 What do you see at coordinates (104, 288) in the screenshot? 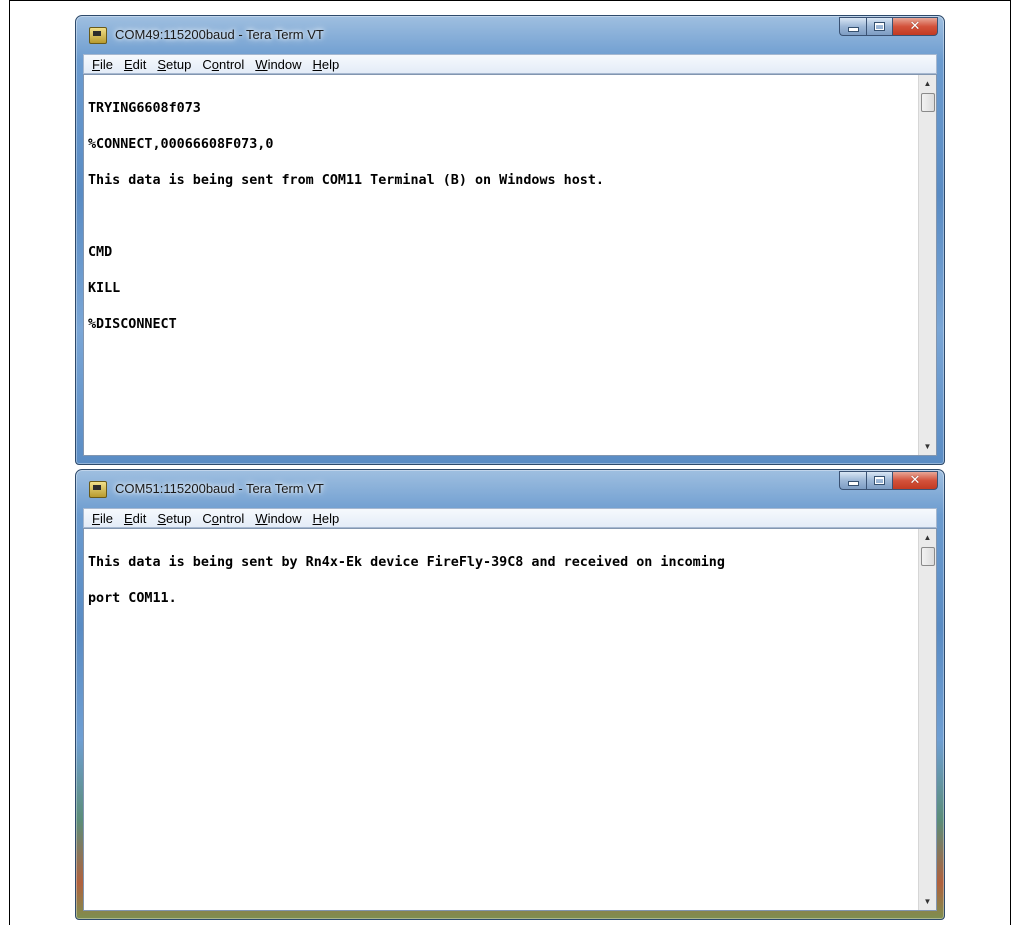
I see `terminal-line: KILL` at bounding box center [104, 288].